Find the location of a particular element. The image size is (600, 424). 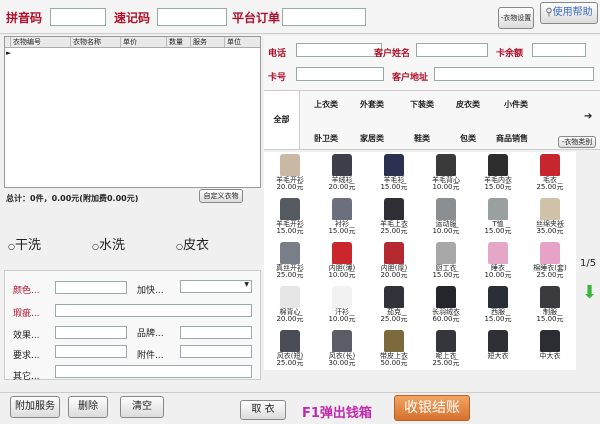

product-price: 25.00元 is located at coordinates (290, 363).